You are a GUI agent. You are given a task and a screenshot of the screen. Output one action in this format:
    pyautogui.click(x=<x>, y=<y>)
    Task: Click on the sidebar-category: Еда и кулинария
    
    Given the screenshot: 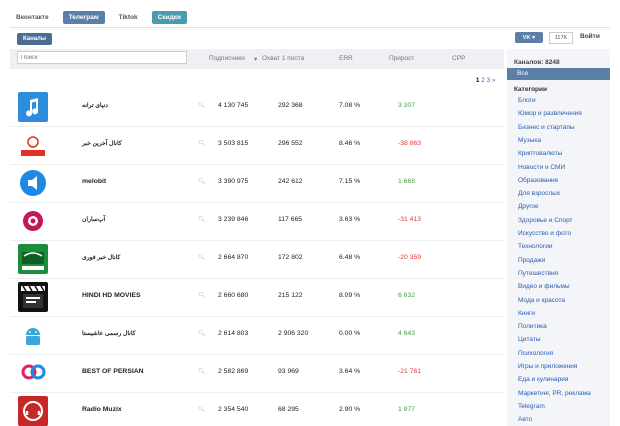 What is the action you would take?
    pyautogui.click(x=543, y=379)
    